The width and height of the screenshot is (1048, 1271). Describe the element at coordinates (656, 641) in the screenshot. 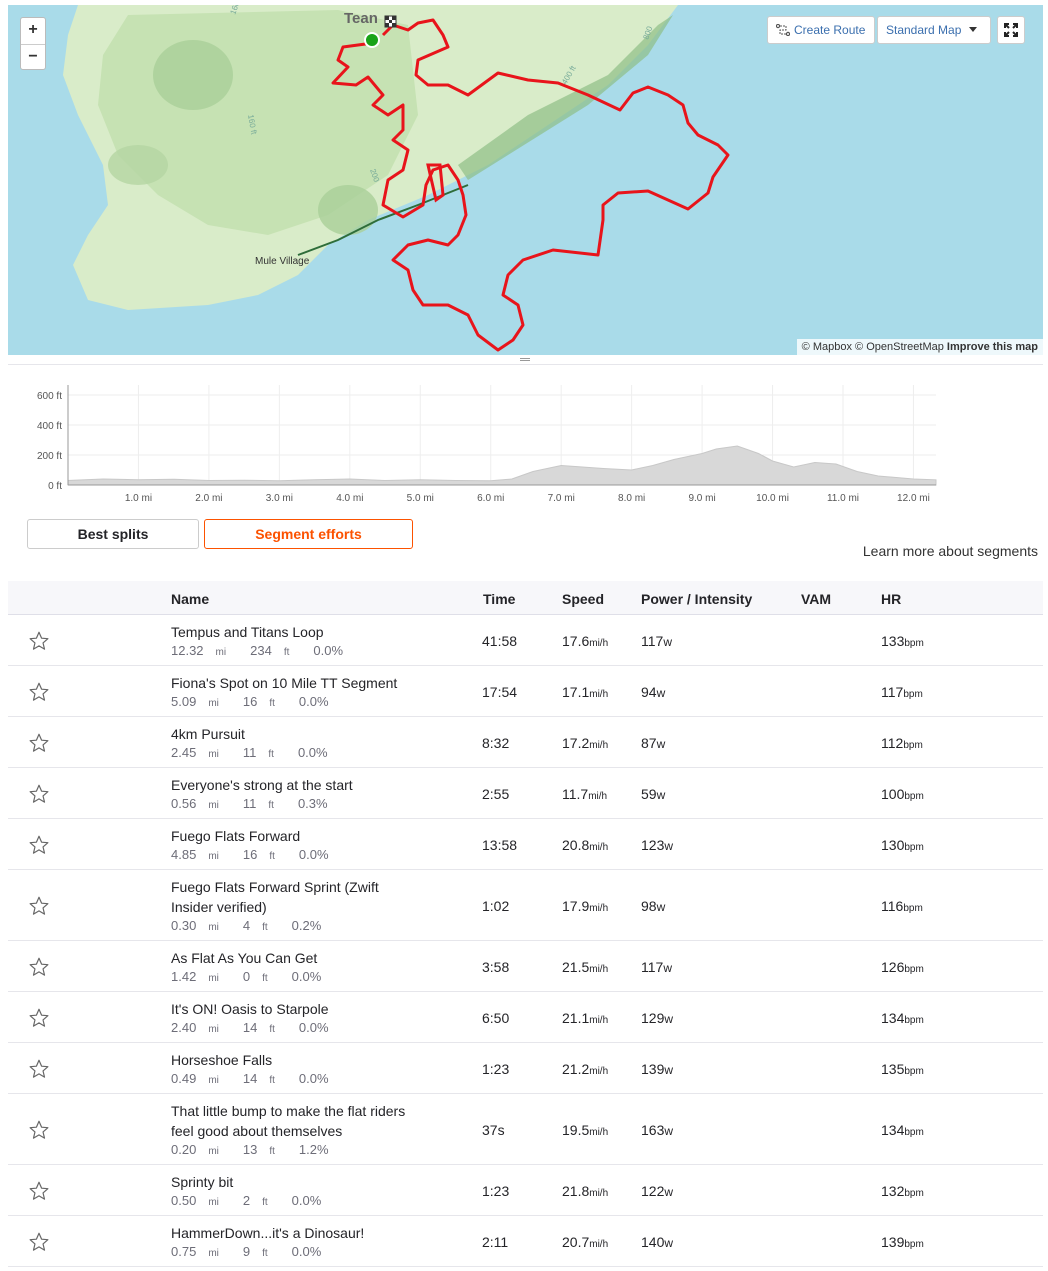

I see `effort-power: 117w` at that location.